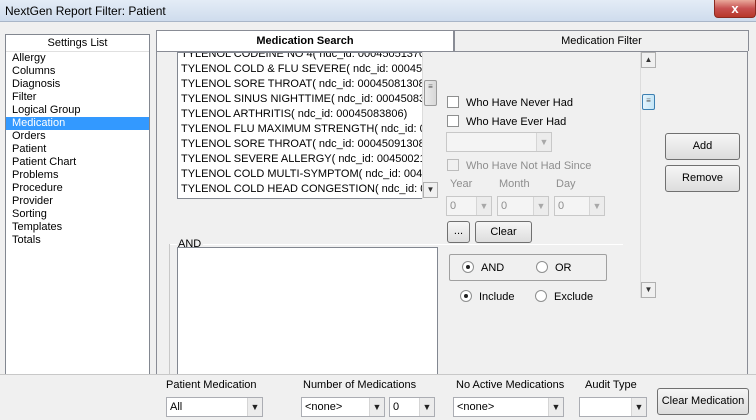 The height and width of the screenshot is (420, 756). What do you see at coordinates (412, 407) in the screenshot?
I see `num-medications-value-combo: 0 ▼` at bounding box center [412, 407].